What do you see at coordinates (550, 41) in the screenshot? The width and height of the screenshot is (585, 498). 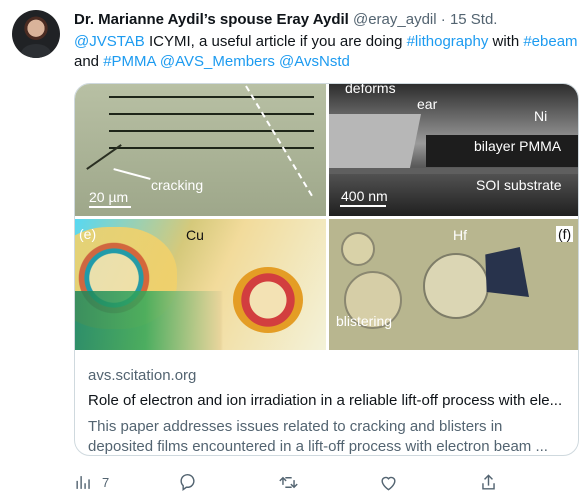 I see `hashtag-link: #ebeam` at bounding box center [550, 41].